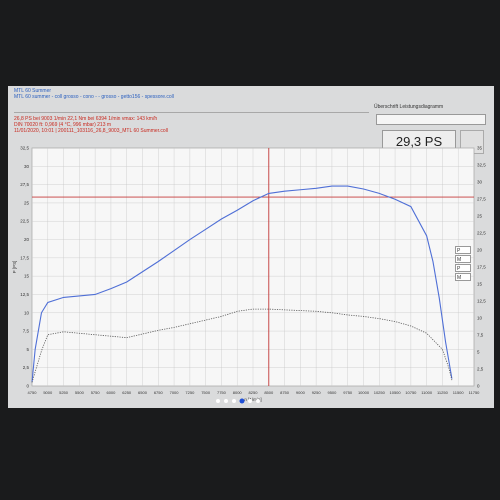 This screenshot has width=500, height=500. What do you see at coordinates (206, 392) in the screenshot?
I see `x-tick-label: 7500` at bounding box center [206, 392].